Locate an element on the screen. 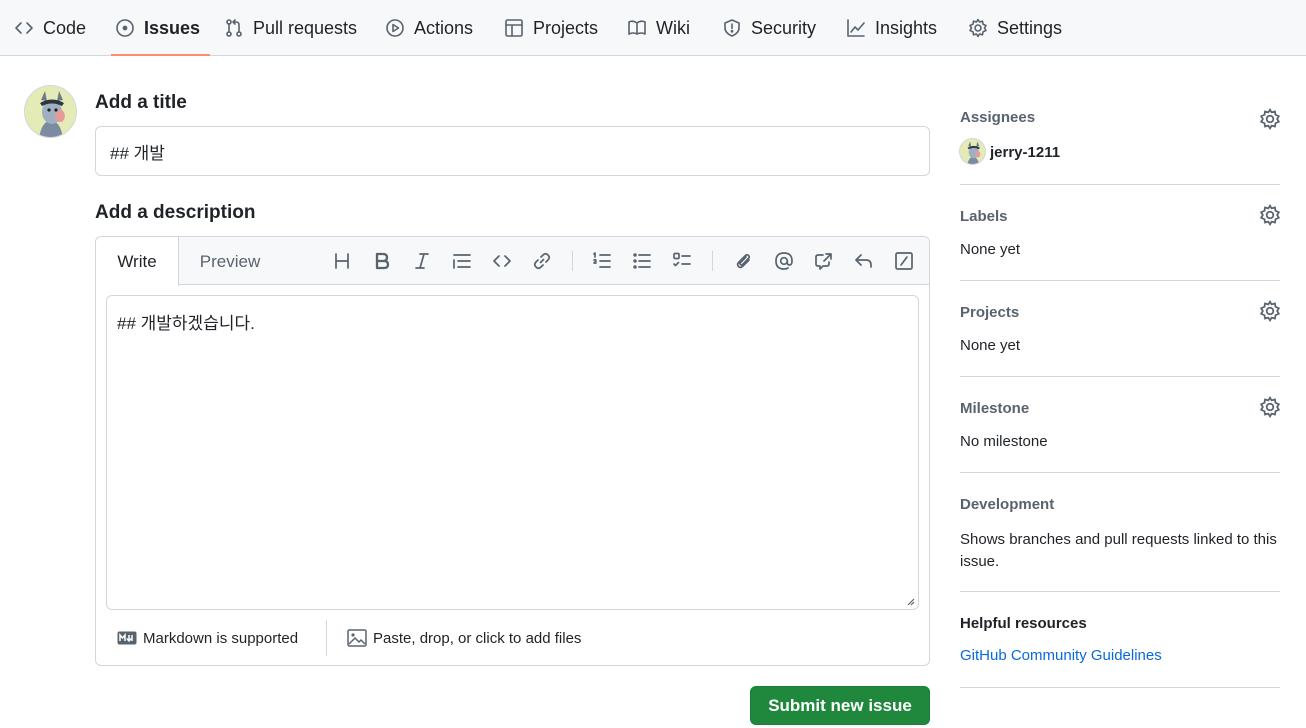 The width and height of the screenshot is (1306, 728). projects-settings-button is located at coordinates (1270, 311).